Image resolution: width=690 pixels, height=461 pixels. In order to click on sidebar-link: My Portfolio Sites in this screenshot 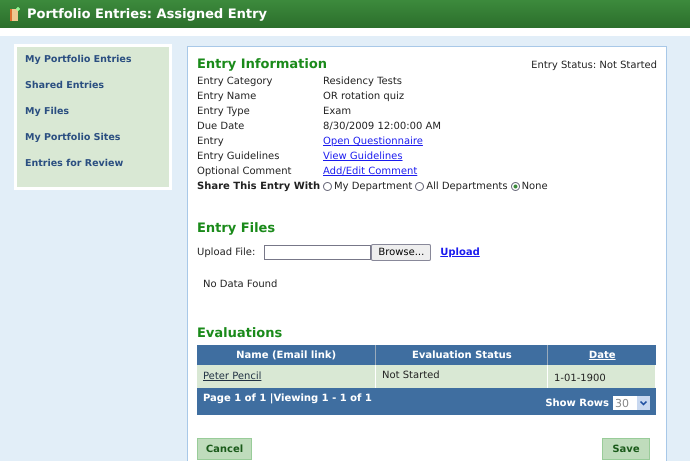, I will do `click(97, 144)`.